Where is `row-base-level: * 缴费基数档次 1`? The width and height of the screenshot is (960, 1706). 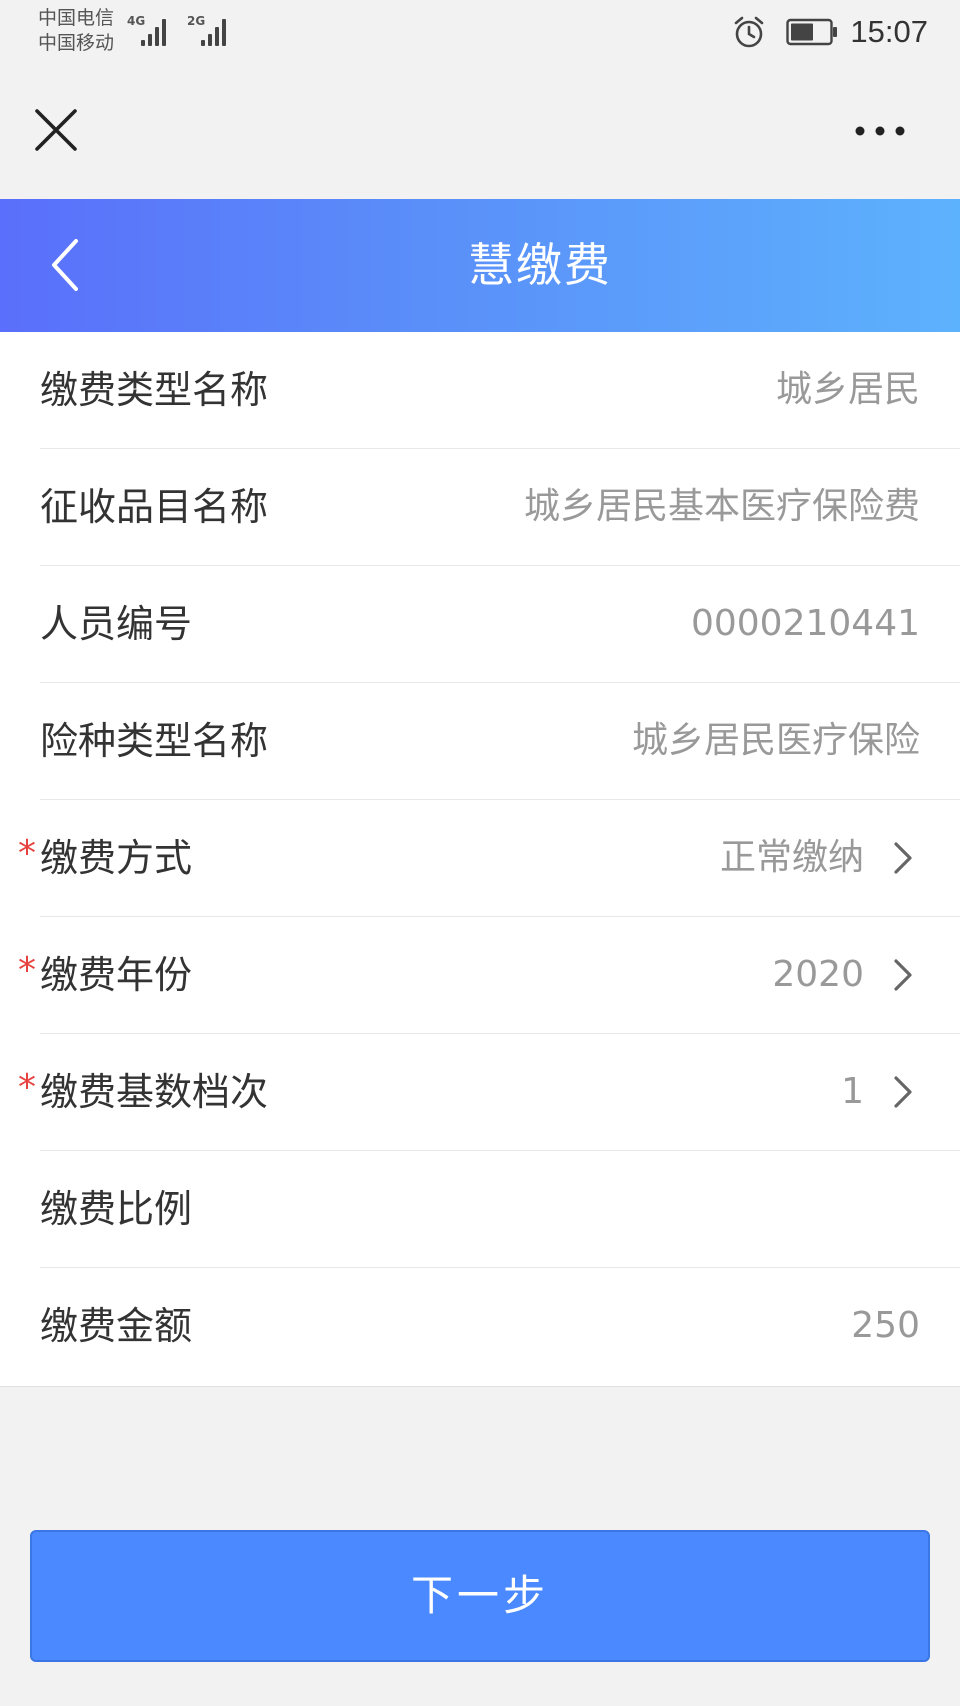 row-base-level: * 缴费基数档次 1 is located at coordinates (489, 1092).